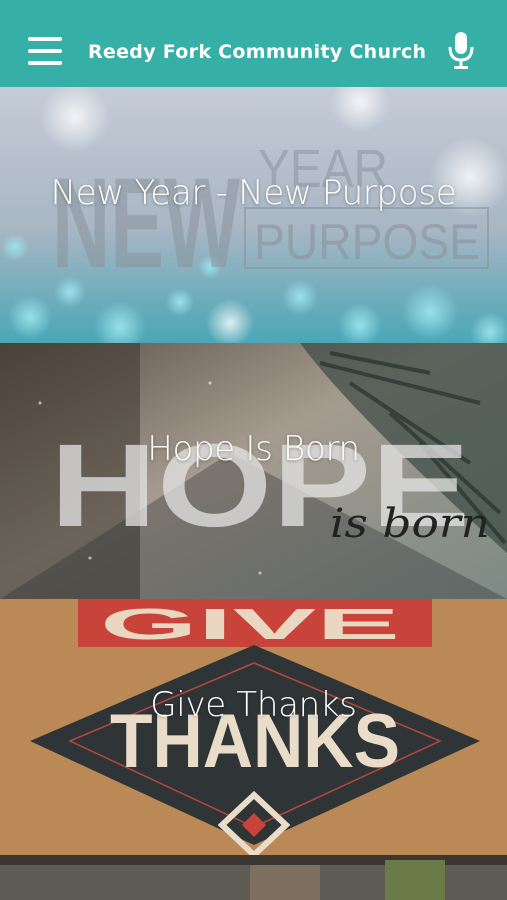  What do you see at coordinates (250, 624) in the screenshot?
I see `art-text-give: GIVE` at bounding box center [250, 624].